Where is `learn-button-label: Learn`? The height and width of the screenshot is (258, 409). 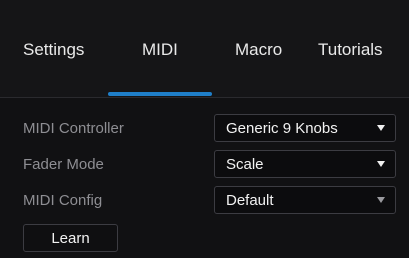
learn-button-label: Learn is located at coordinates (70, 238).